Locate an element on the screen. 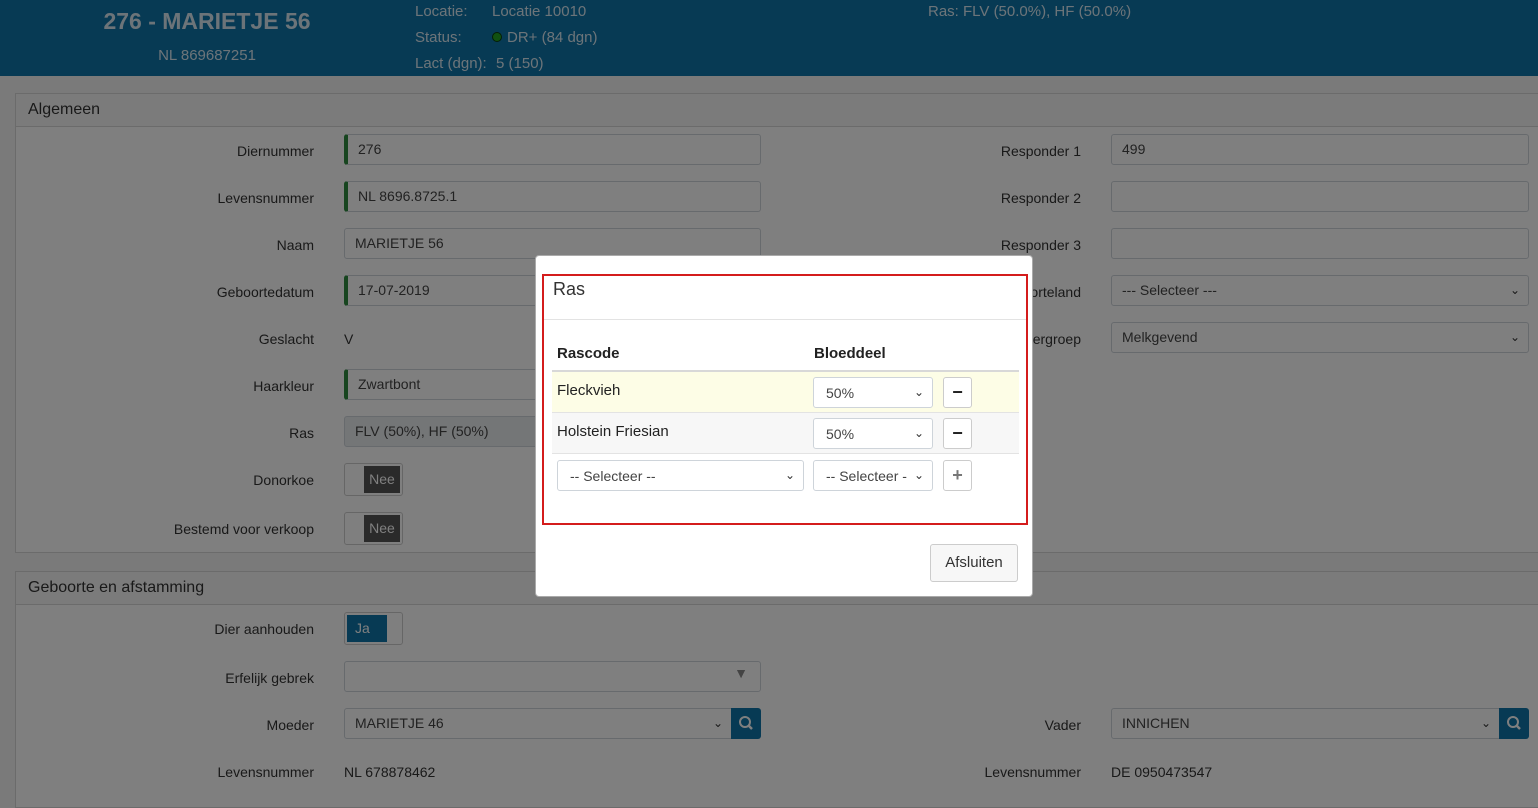  modal-divider is located at coordinates (785, 319).